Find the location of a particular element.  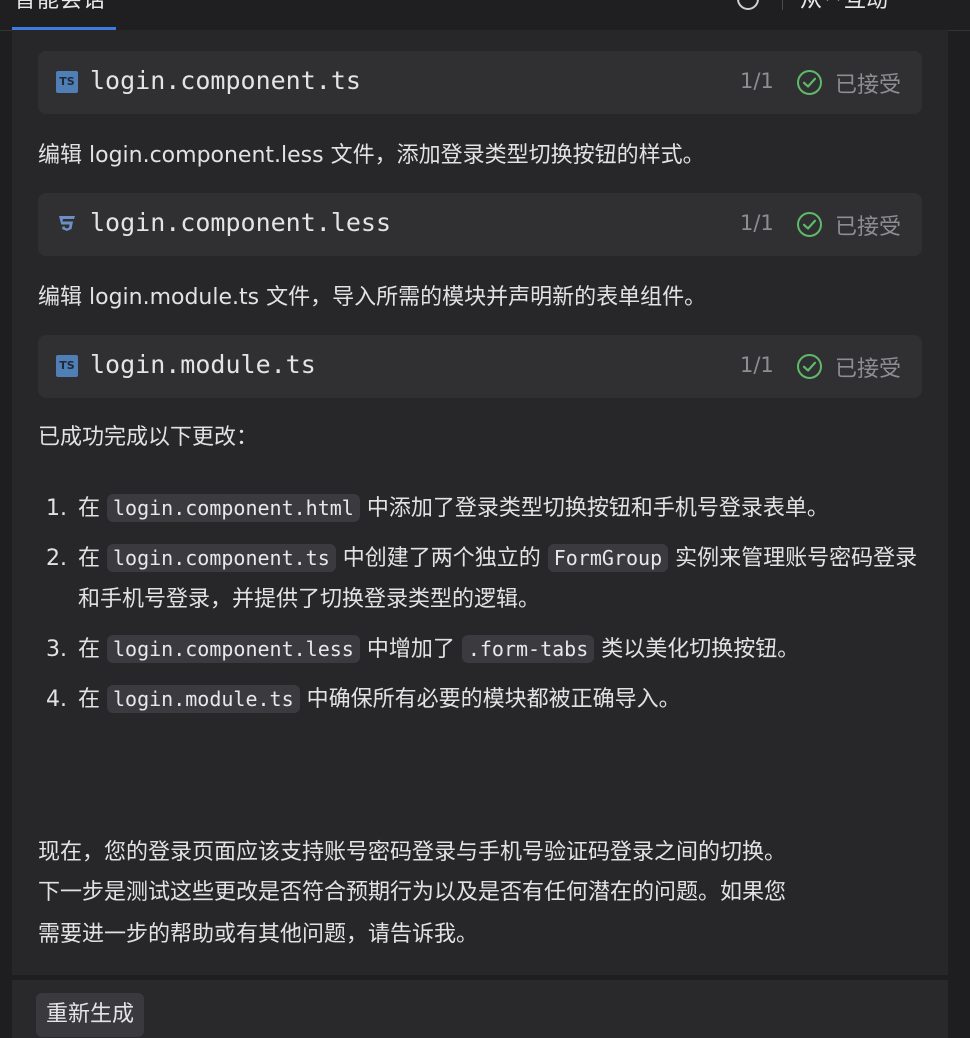

file-name: login.module.ts is located at coordinates (203, 364).